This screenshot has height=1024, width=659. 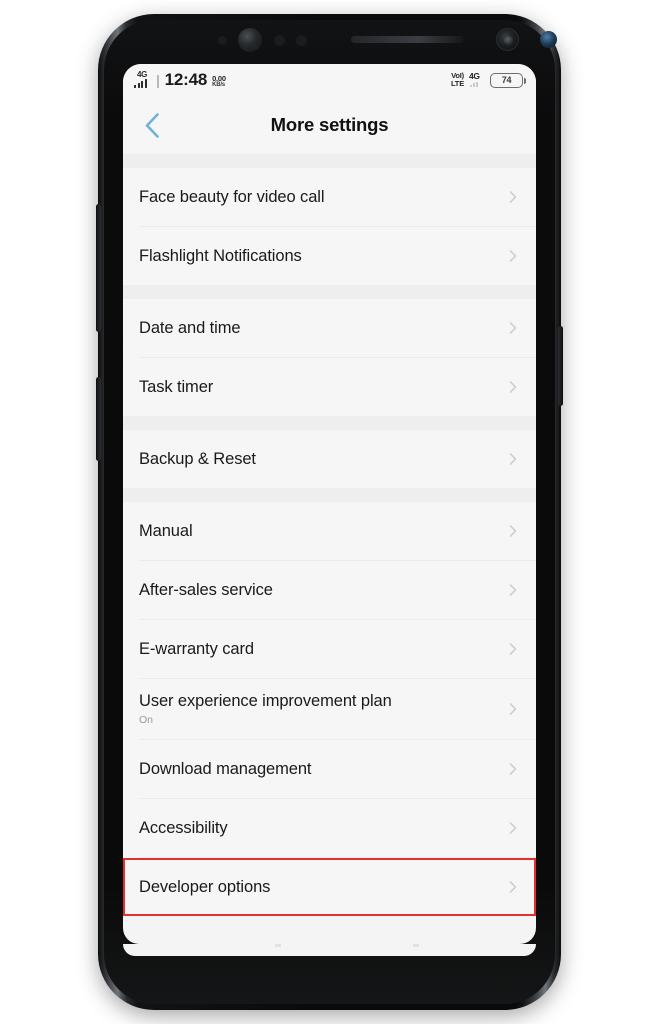 I want to click on list-item: Backup & Reset, so click(x=329, y=459).